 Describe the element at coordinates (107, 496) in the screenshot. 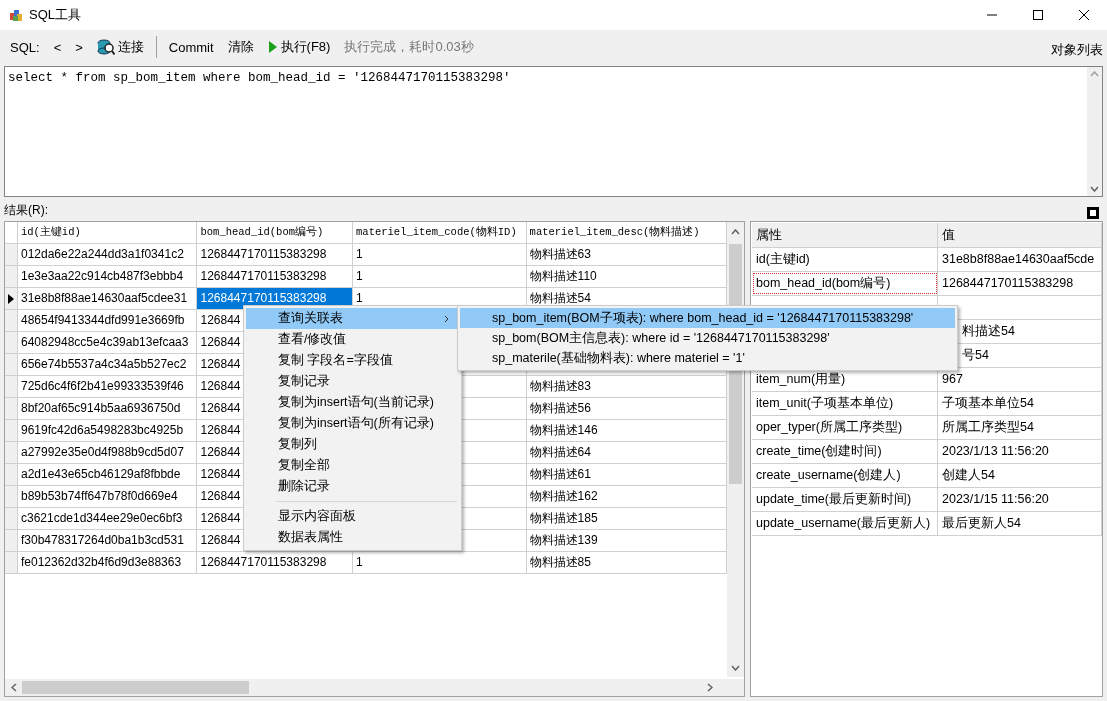

I see `table-cell: b89b53b74ff647b78f0d669e4` at that location.